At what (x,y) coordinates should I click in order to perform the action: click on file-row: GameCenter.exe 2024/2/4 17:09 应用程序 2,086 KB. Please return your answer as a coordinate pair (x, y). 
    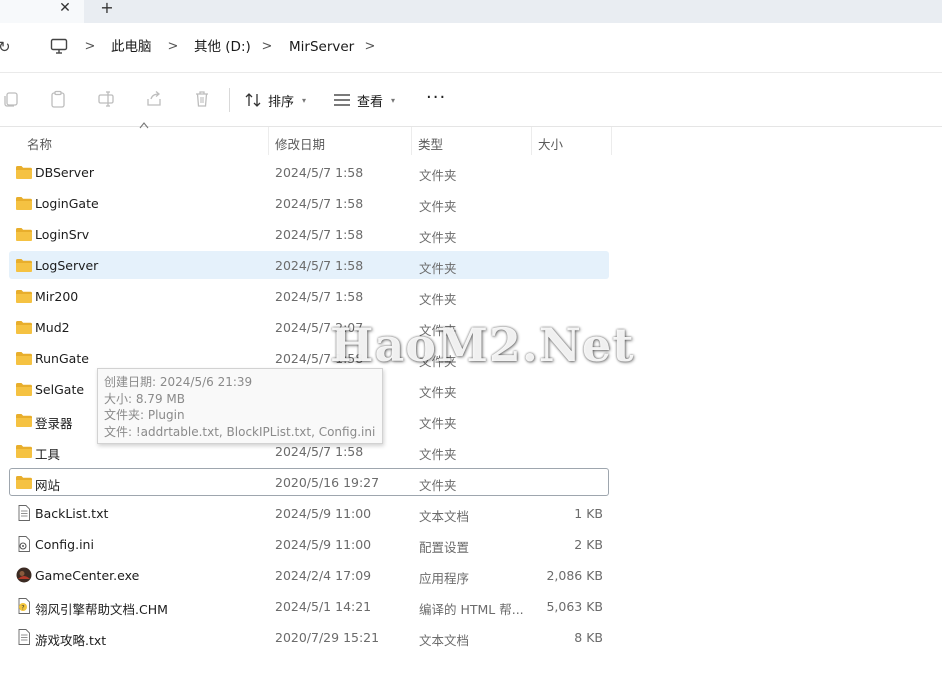
    Looking at the image, I should click on (309, 575).